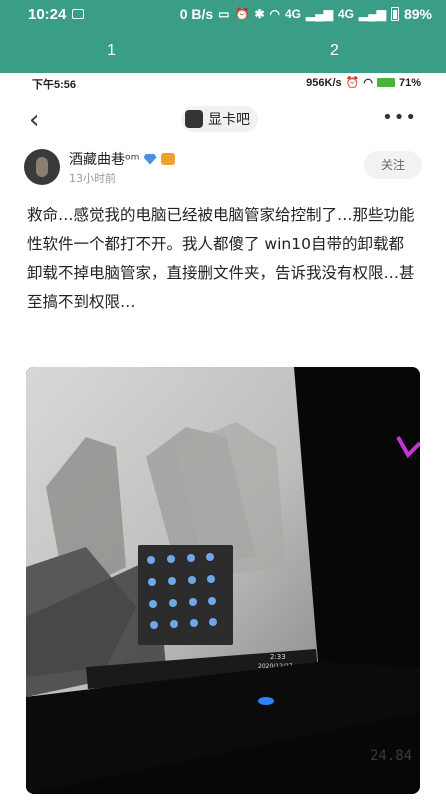 This screenshot has width=446, height=800. Describe the element at coordinates (368, 83) in the screenshot. I see `inner-wifi-icon: ◠` at that location.